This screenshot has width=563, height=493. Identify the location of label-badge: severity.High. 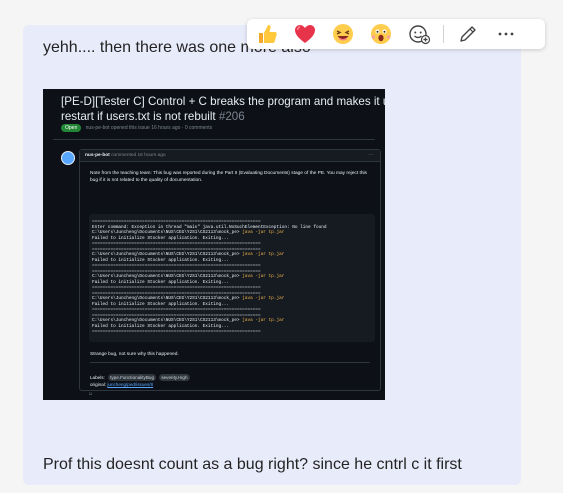
(174, 377).